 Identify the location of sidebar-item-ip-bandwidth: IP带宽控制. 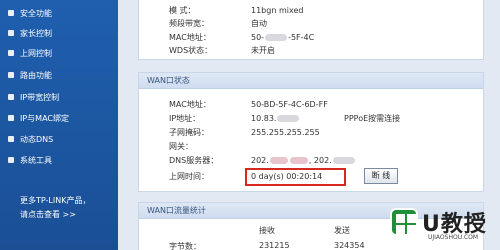
(58, 97).